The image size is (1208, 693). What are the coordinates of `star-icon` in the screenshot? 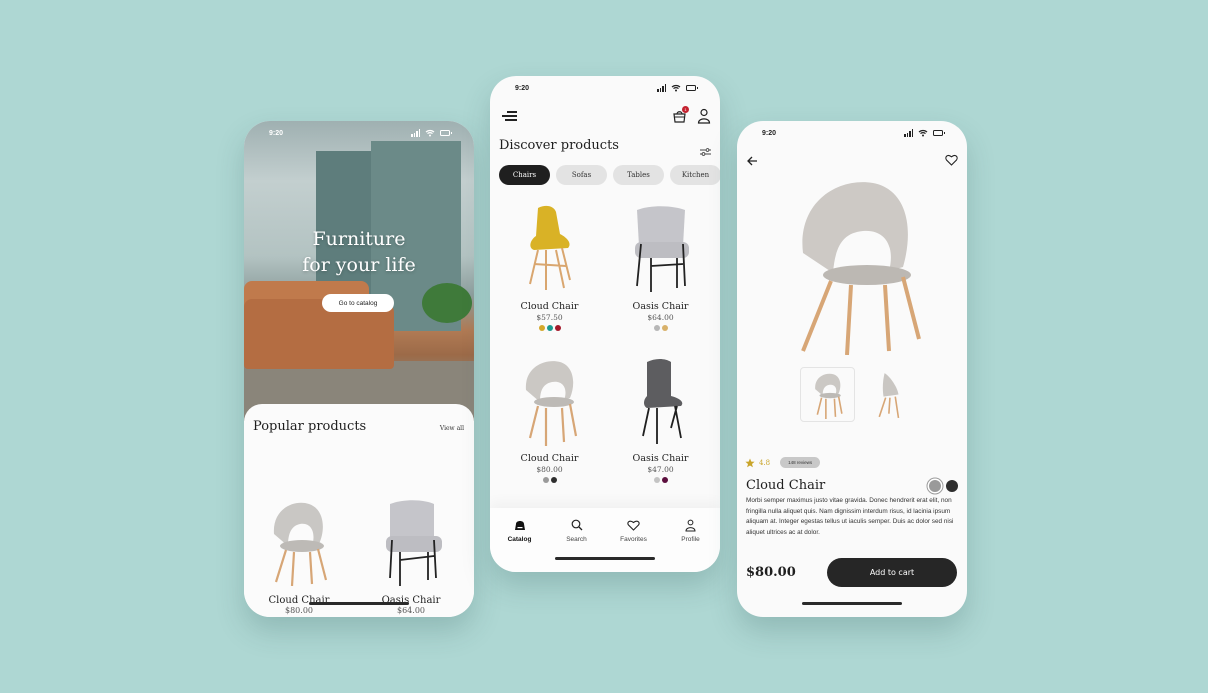 It's located at (750, 462).